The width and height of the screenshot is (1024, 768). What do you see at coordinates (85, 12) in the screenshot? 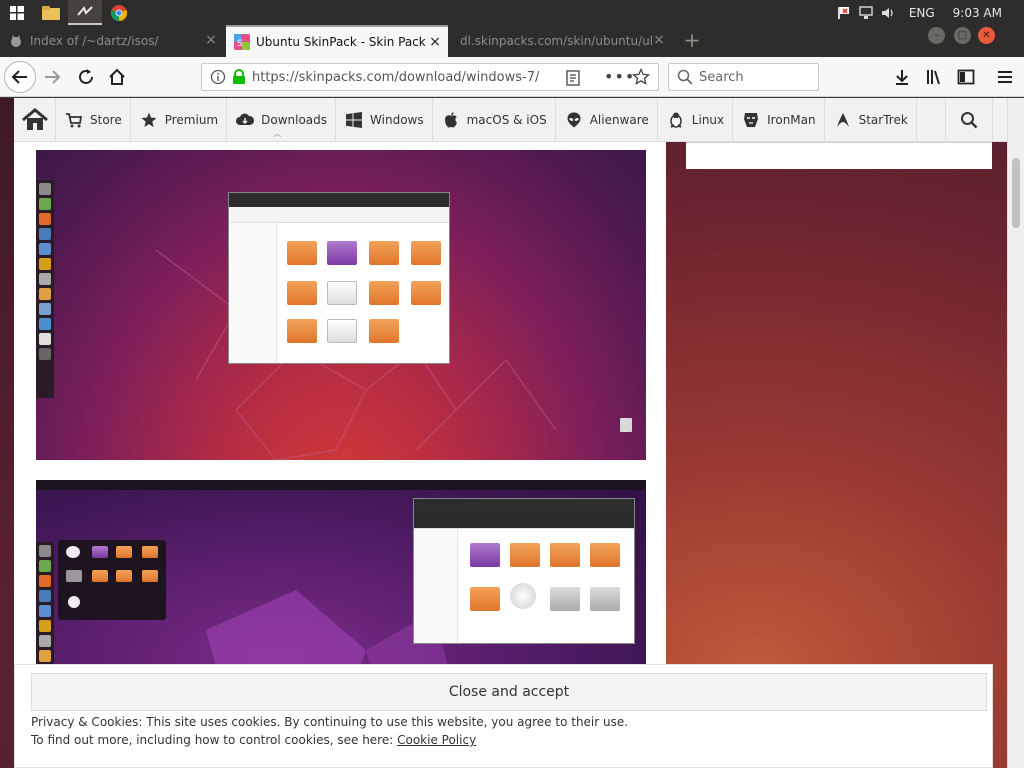
I see `skinpack-app-icon` at bounding box center [85, 12].